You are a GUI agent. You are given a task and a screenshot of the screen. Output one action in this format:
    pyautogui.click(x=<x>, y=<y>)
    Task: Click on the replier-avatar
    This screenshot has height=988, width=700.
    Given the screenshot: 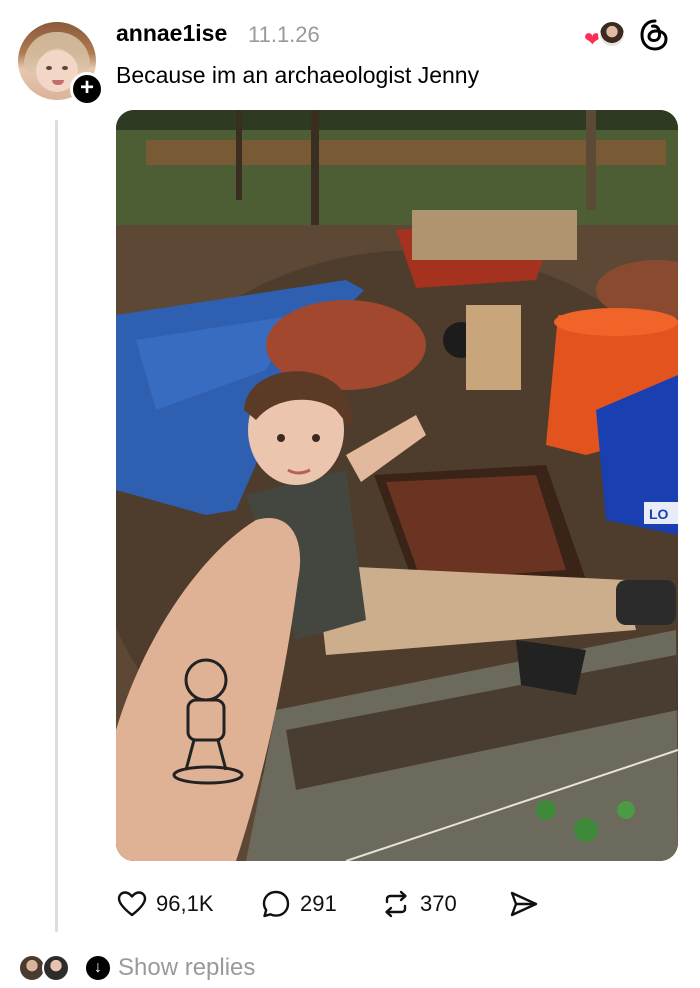 What is the action you would take?
    pyautogui.click(x=56, y=968)
    